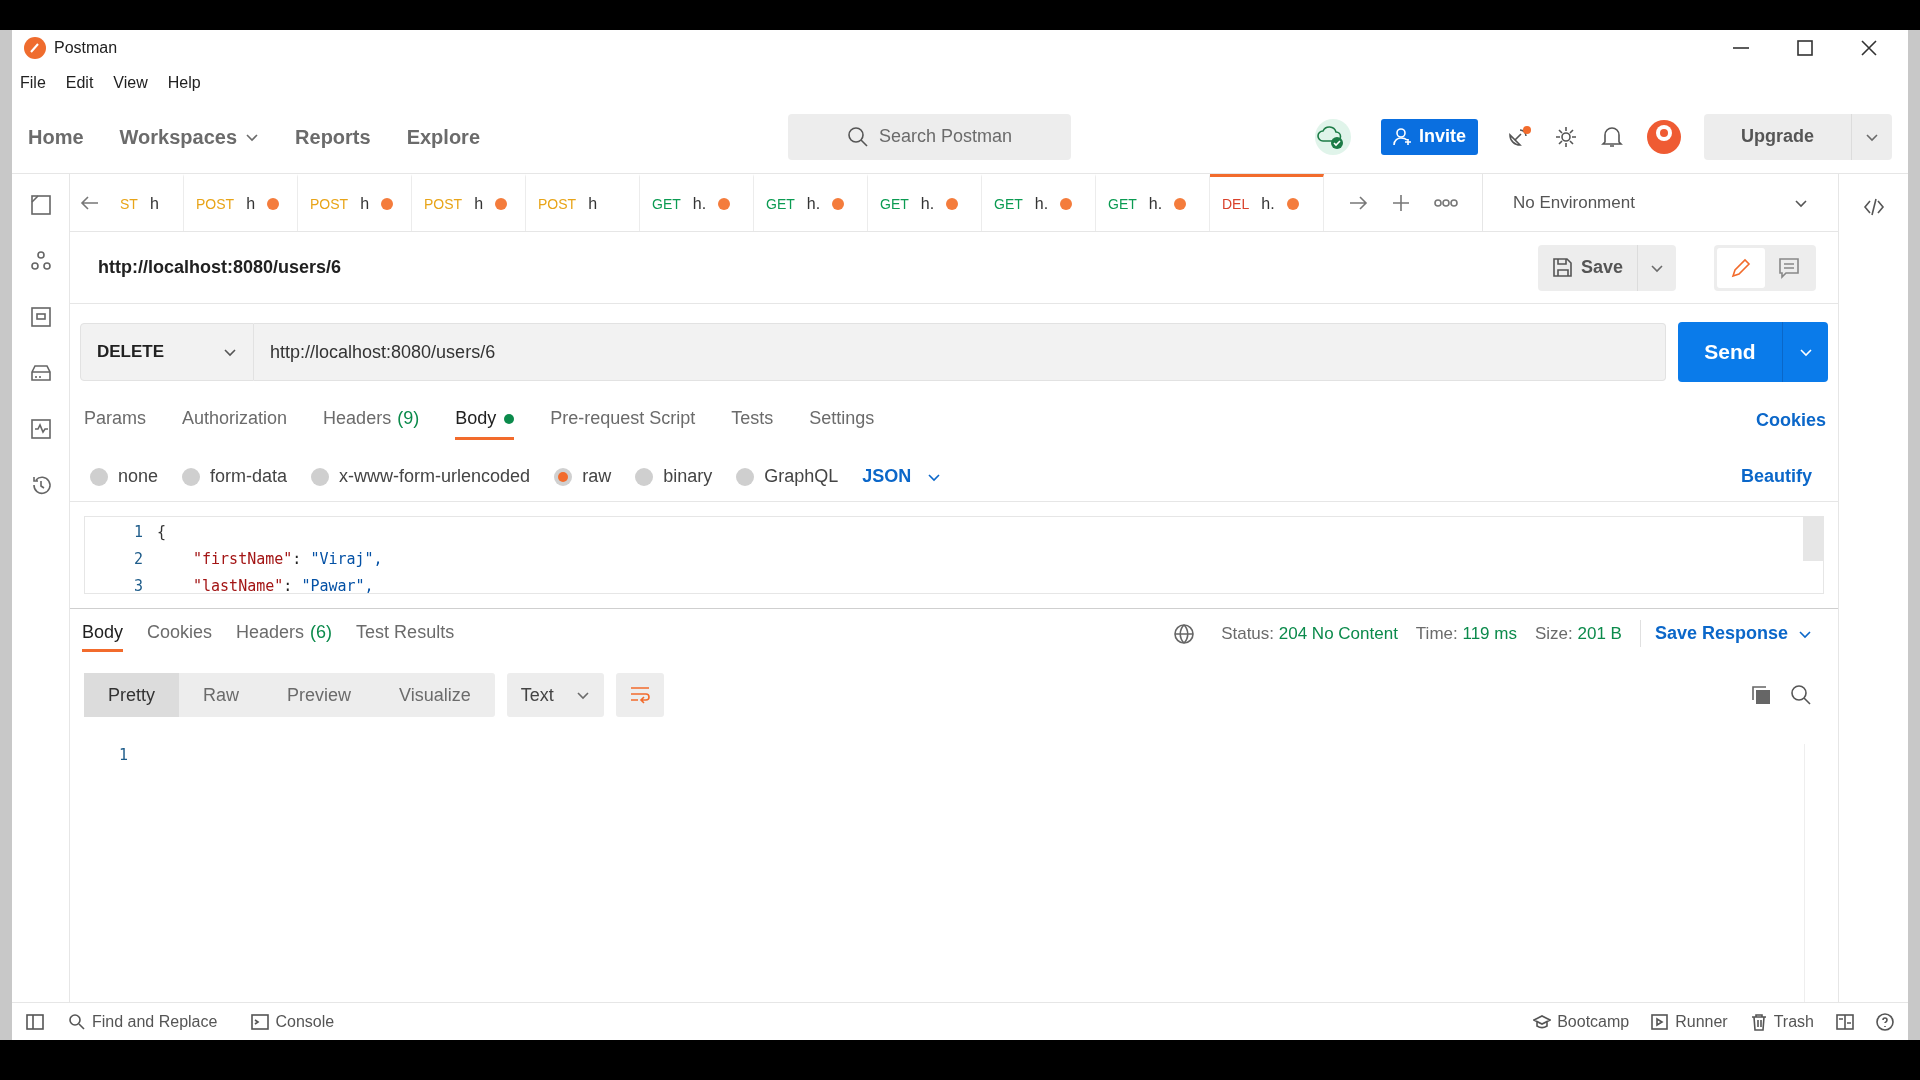 This screenshot has width=1920, height=1080. I want to click on plus-icon, so click(1401, 202).